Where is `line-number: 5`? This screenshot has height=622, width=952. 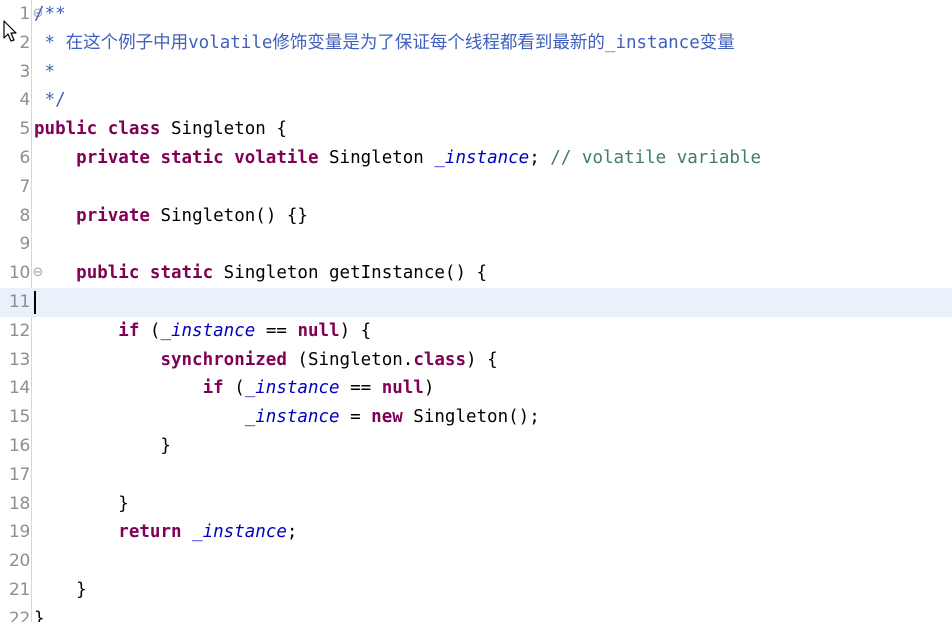
line-number: 5 is located at coordinates (24, 129).